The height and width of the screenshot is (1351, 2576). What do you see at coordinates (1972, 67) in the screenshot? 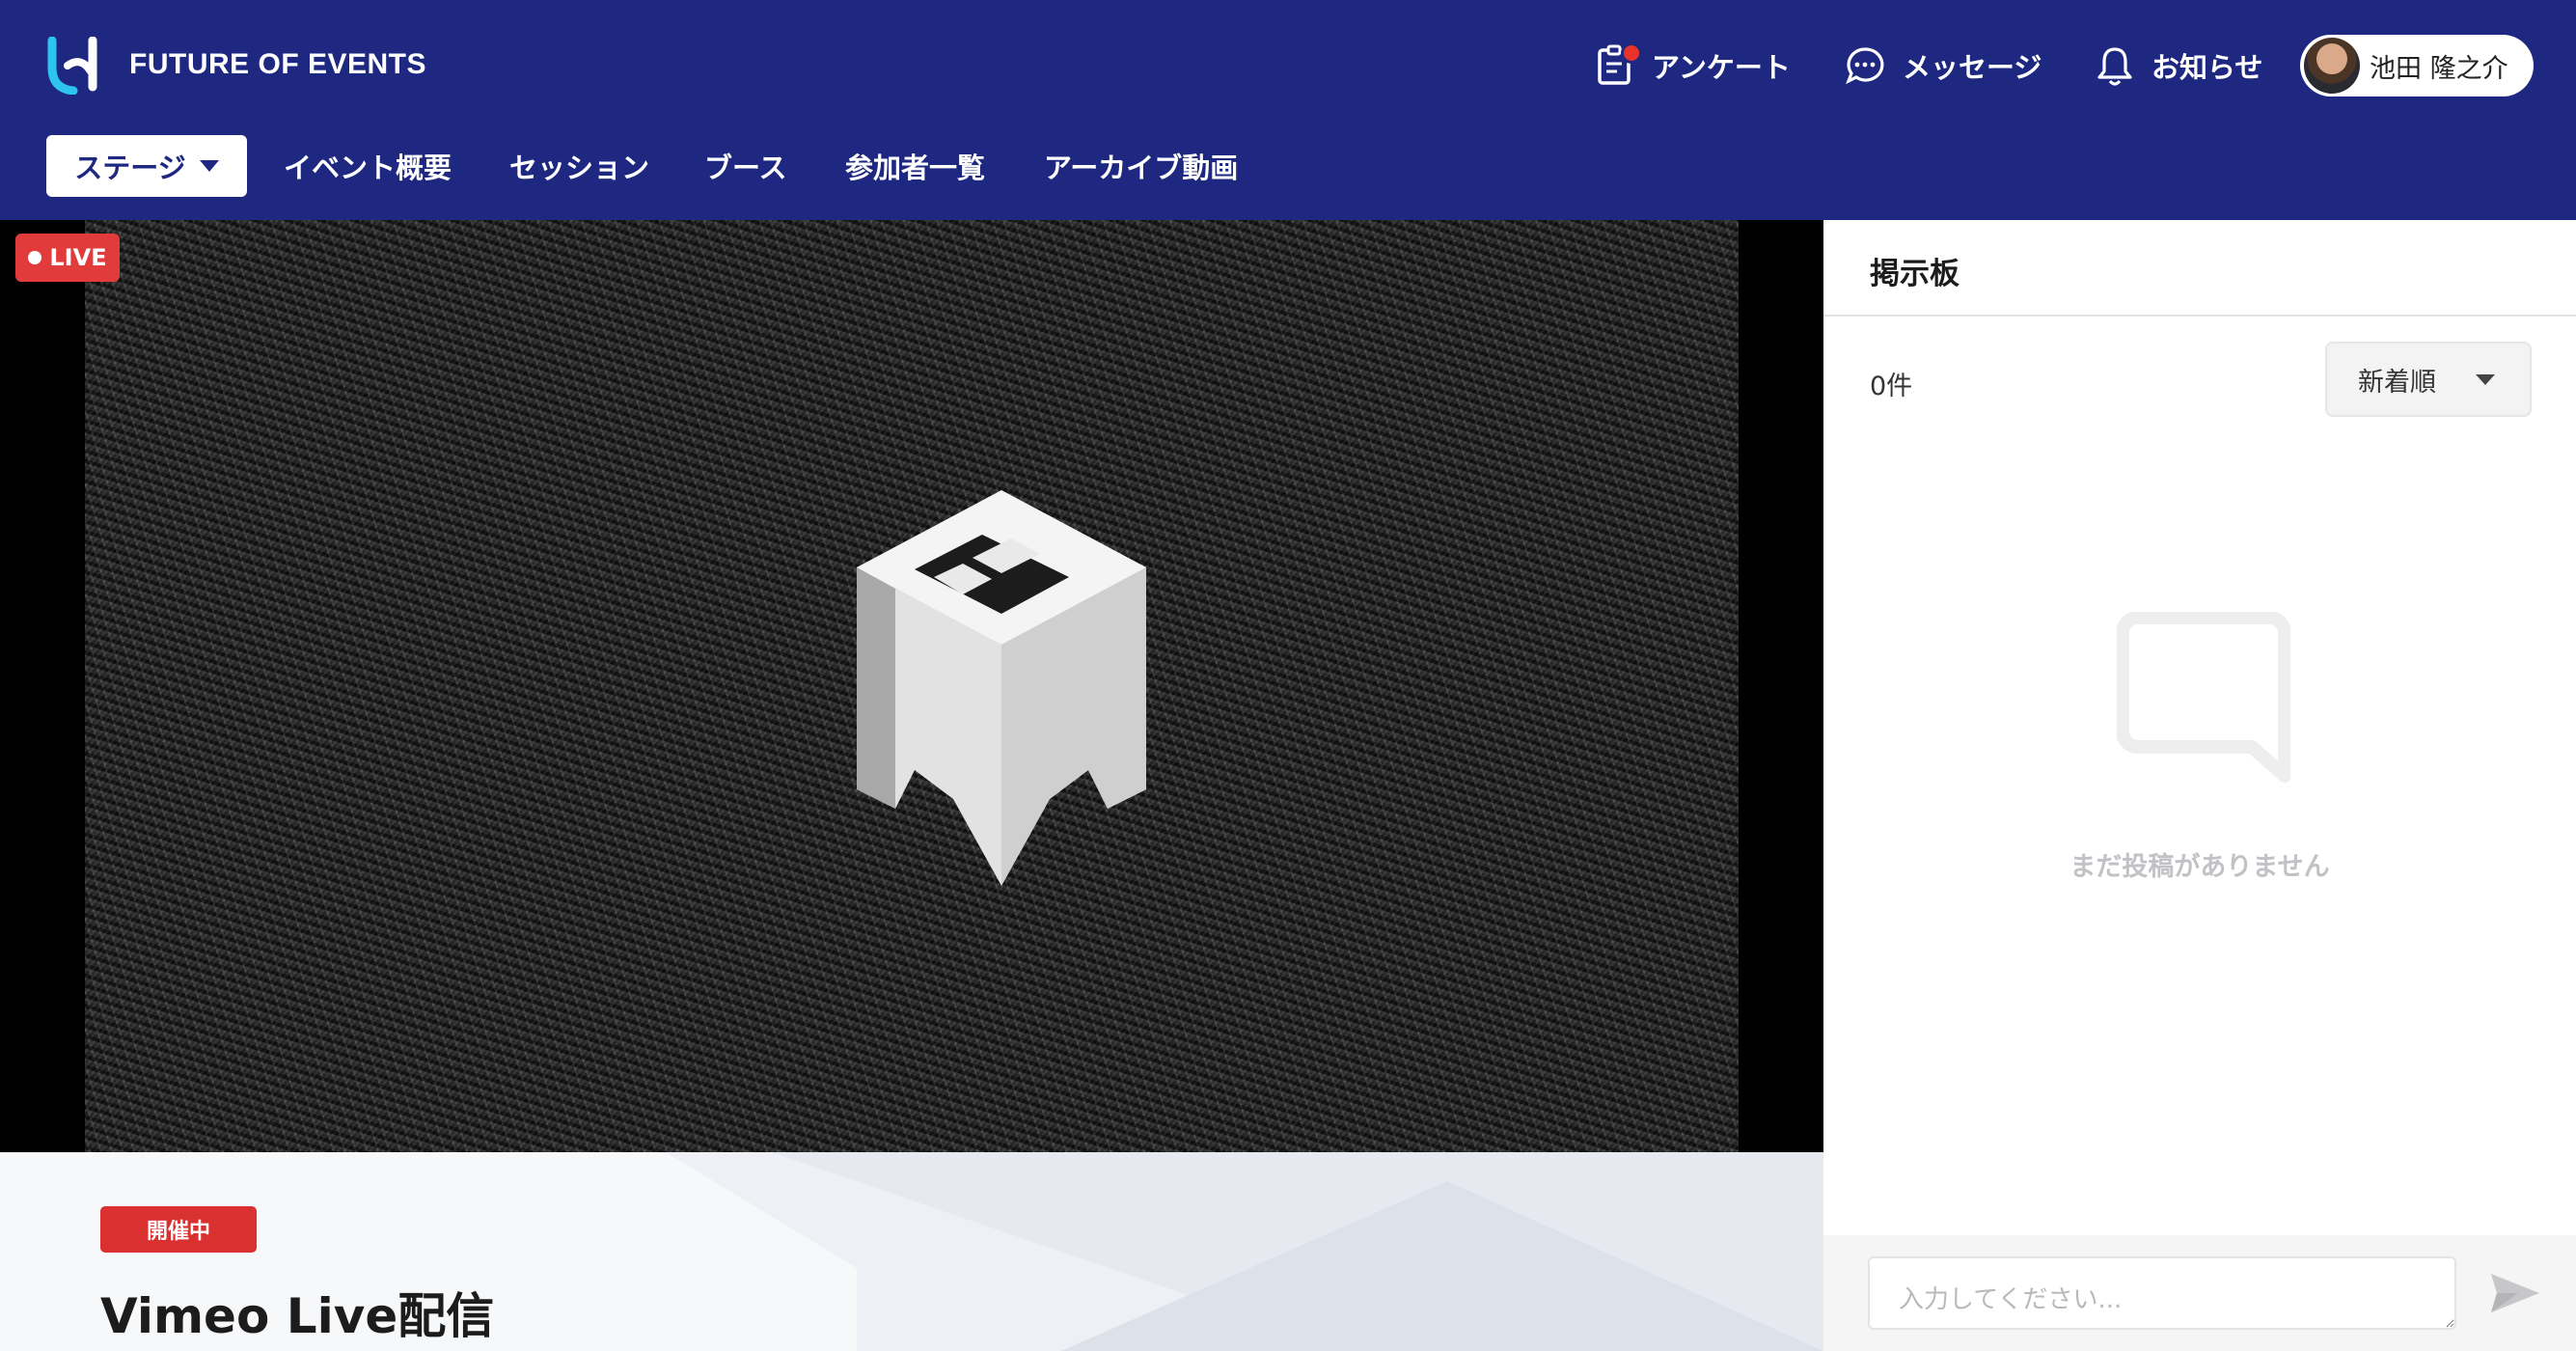
I see `messages-label: メッセージ` at bounding box center [1972, 67].